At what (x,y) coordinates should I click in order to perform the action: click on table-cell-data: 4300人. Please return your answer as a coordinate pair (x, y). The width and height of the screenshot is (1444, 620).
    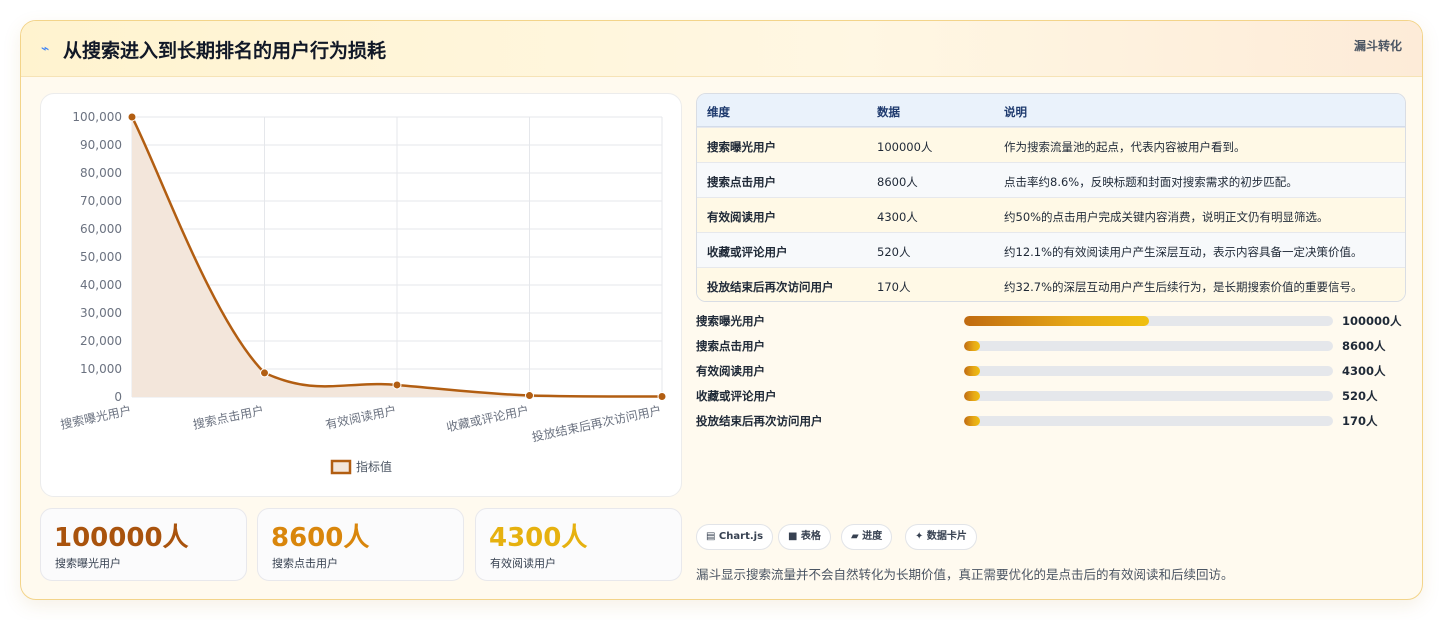
    Looking at the image, I should click on (897, 217).